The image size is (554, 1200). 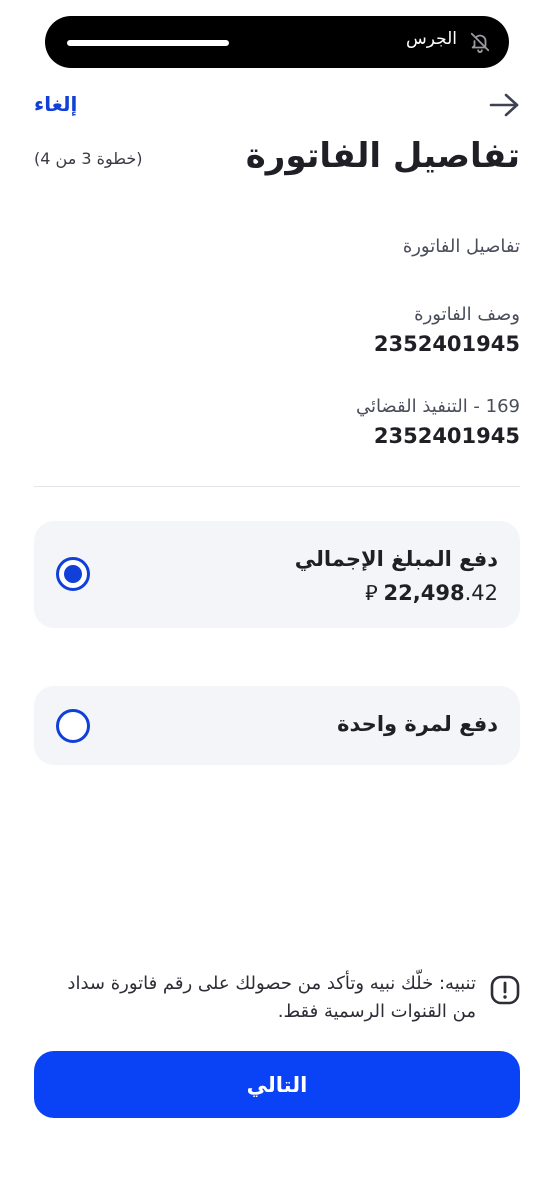 I want to click on option-full-amount: دفع المبلغ الإجمالي ⃁ 22,498.42, so click(x=277, y=574).